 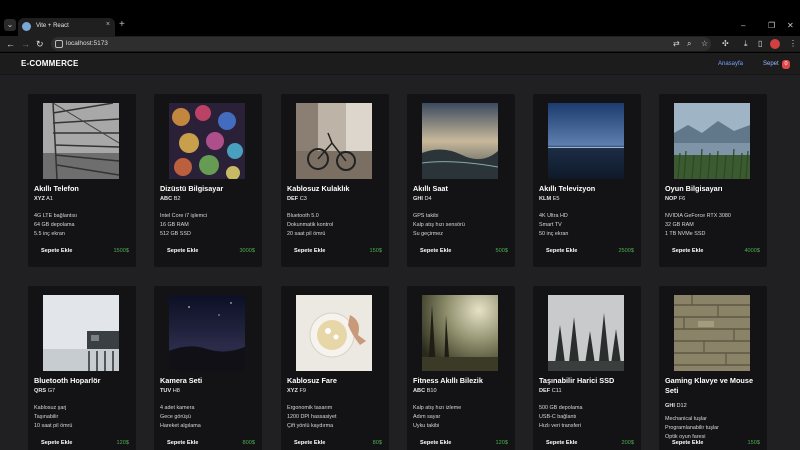 What do you see at coordinates (704, 44) in the screenshot?
I see `bookmark-star-icon: ☆` at bounding box center [704, 44].